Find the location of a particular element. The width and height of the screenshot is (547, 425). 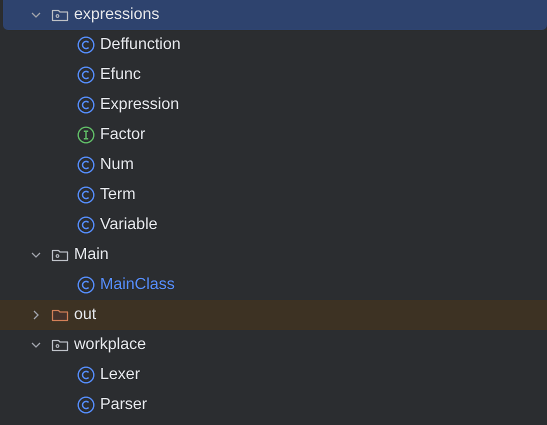

tree-item-label: Main is located at coordinates (91, 255).